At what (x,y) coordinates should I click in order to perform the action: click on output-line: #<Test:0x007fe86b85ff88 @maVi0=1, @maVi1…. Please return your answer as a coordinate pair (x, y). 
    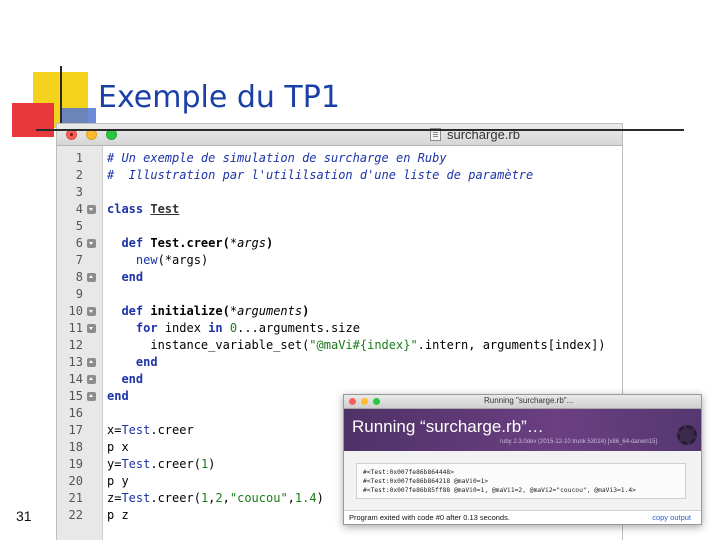
    Looking at the image, I should click on (499, 490).